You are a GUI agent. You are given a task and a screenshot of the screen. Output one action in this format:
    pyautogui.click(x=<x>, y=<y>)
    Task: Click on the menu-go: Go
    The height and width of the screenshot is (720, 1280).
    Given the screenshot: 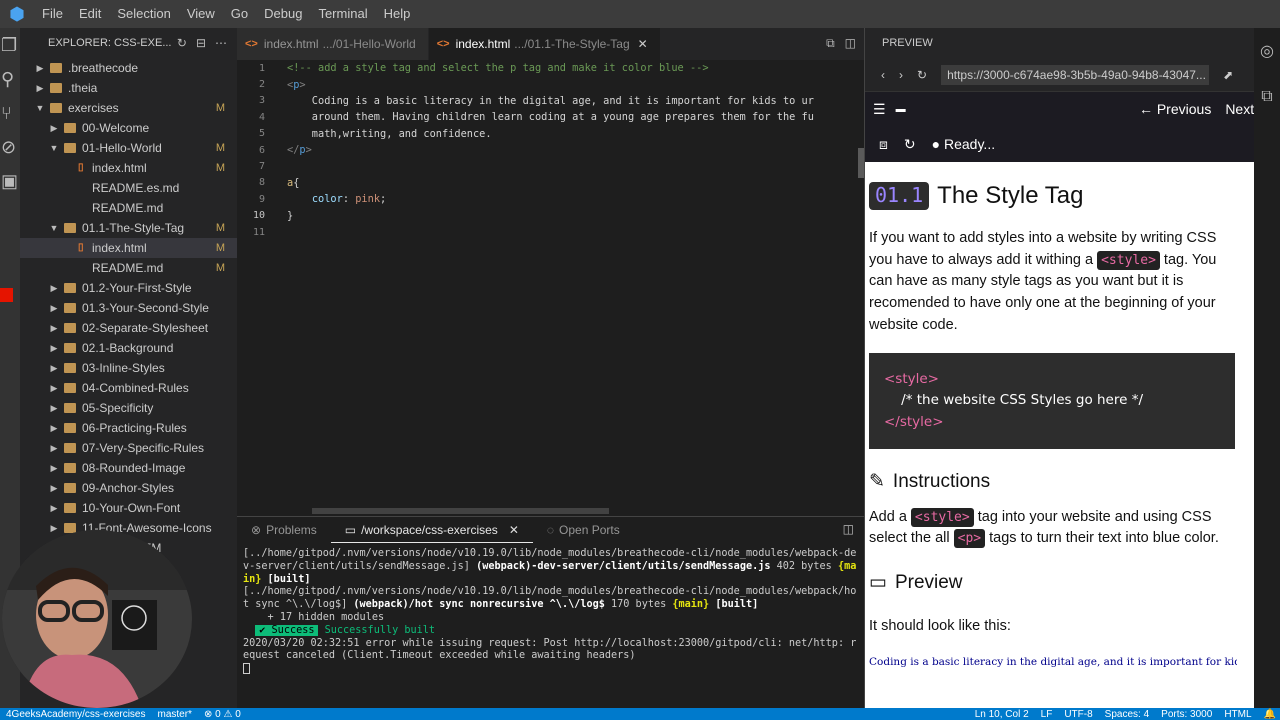 What is the action you would take?
    pyautogui.click(x=239, y=14)
    